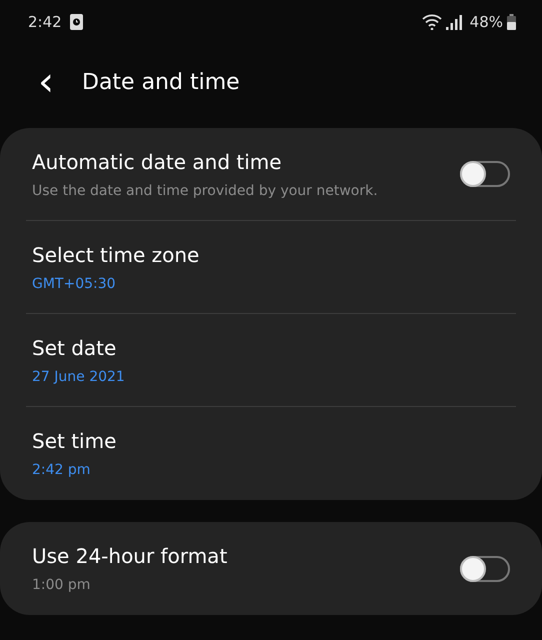  What do you see at coordinates (271, 255) in the screenshot?
I see `setting-title: Select time zone` at bounding box center [271, 255].